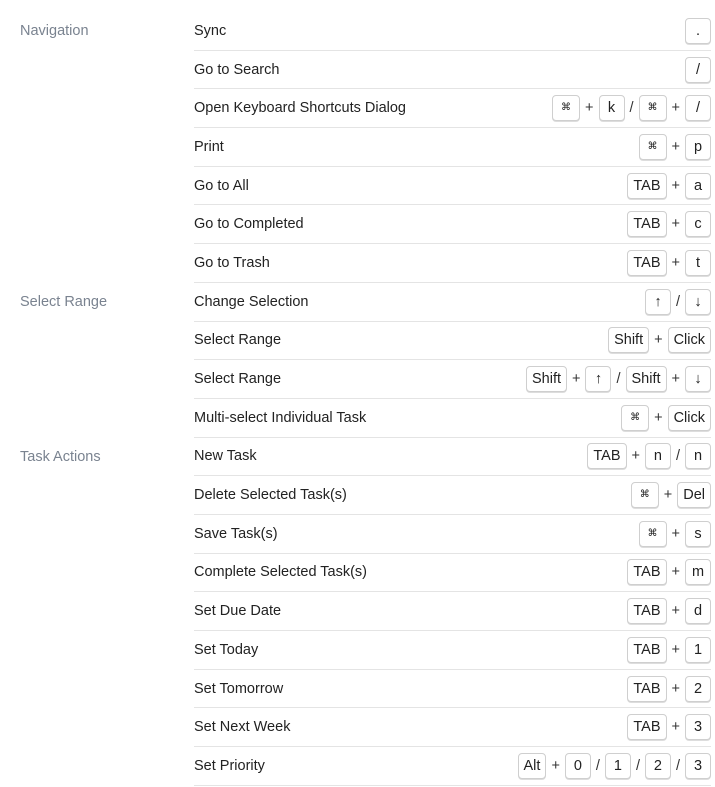 This screenshot has height=787, width=715. I want to click on shortcut-row: Print ⌘ + p, so click(452, 147).